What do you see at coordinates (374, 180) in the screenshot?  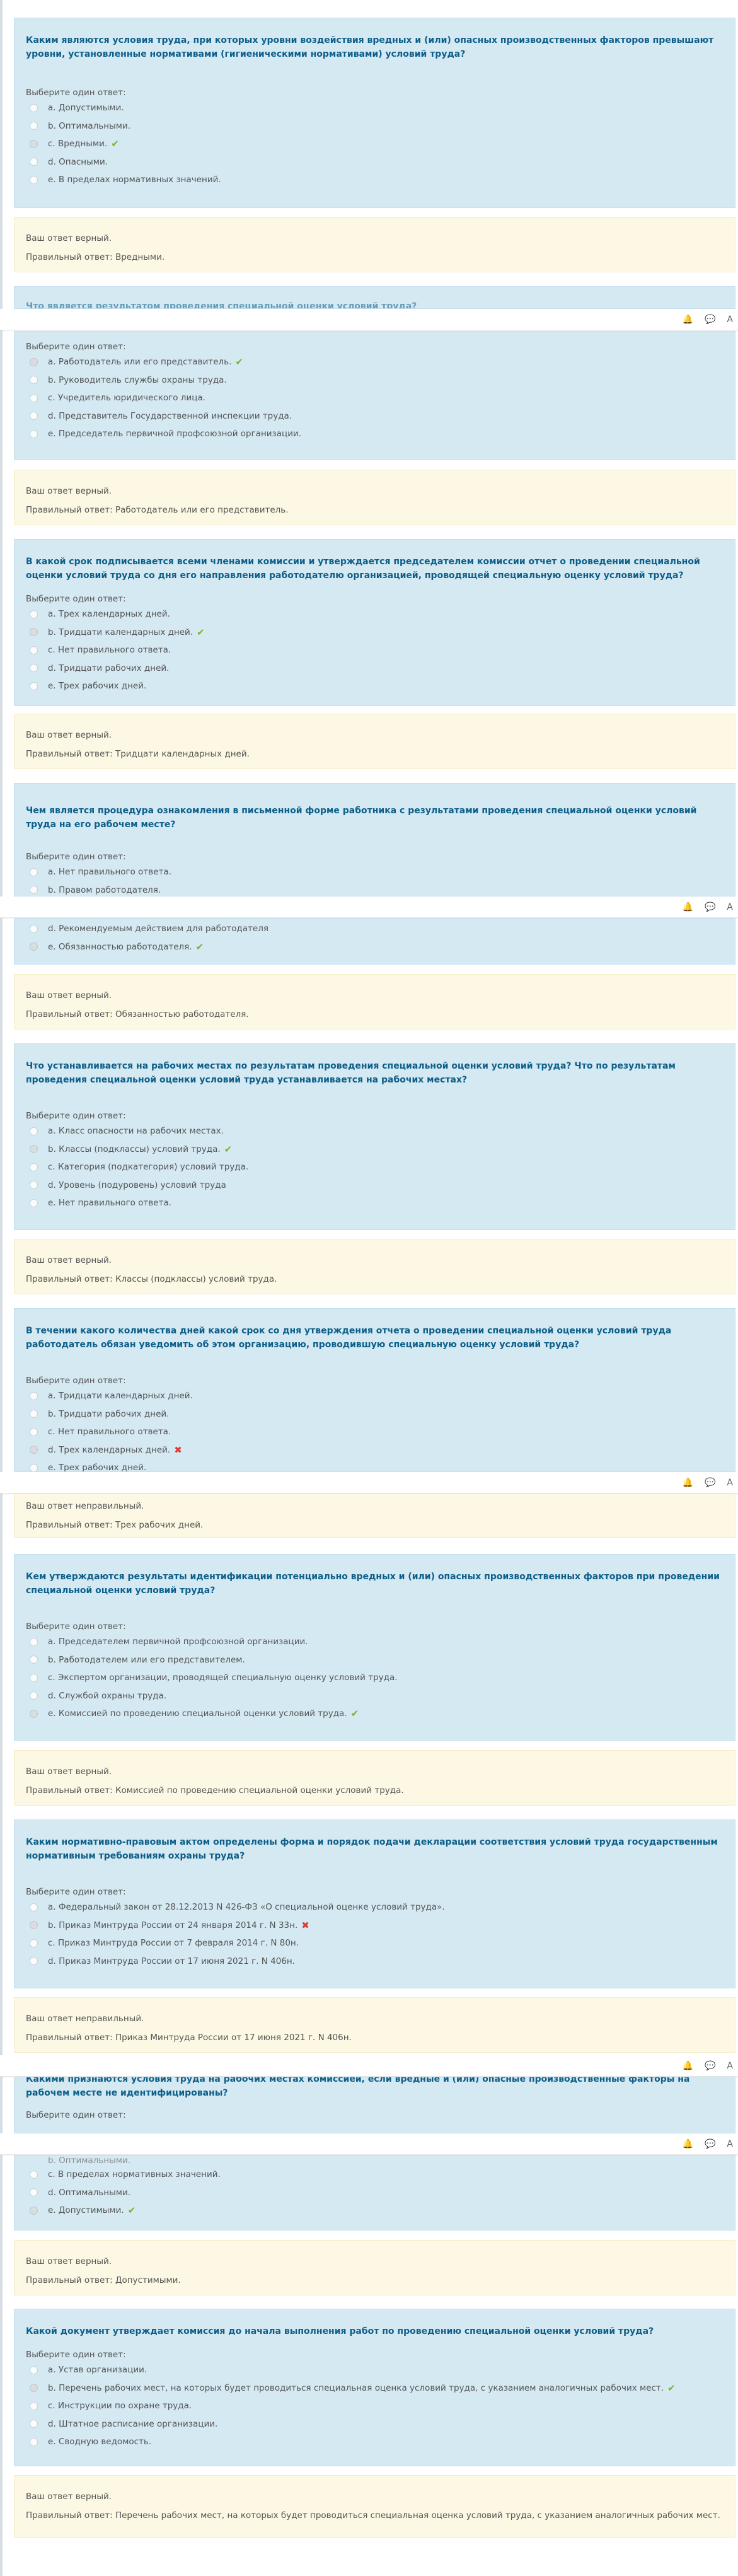 I see `option-e: e. В пределах нормативных значений.` at bounding box center [374, 180].